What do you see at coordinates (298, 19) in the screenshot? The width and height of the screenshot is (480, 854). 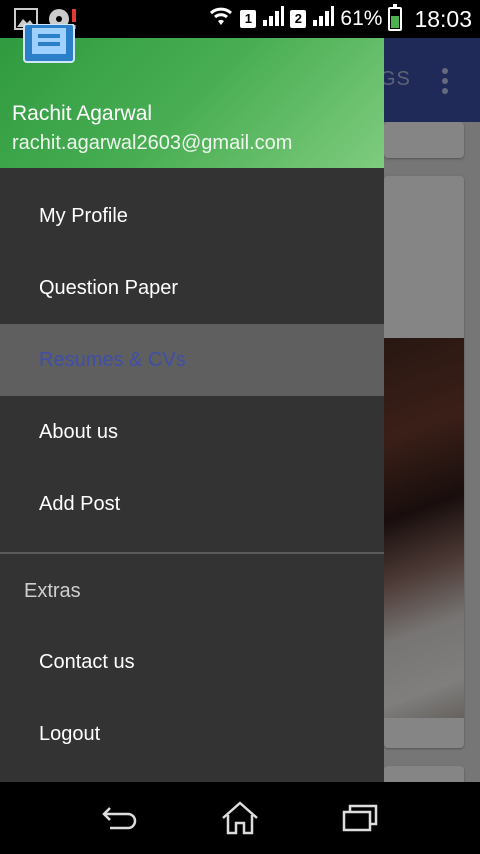 I see `sim2-badge: 2` at bounding box center [298, 19].